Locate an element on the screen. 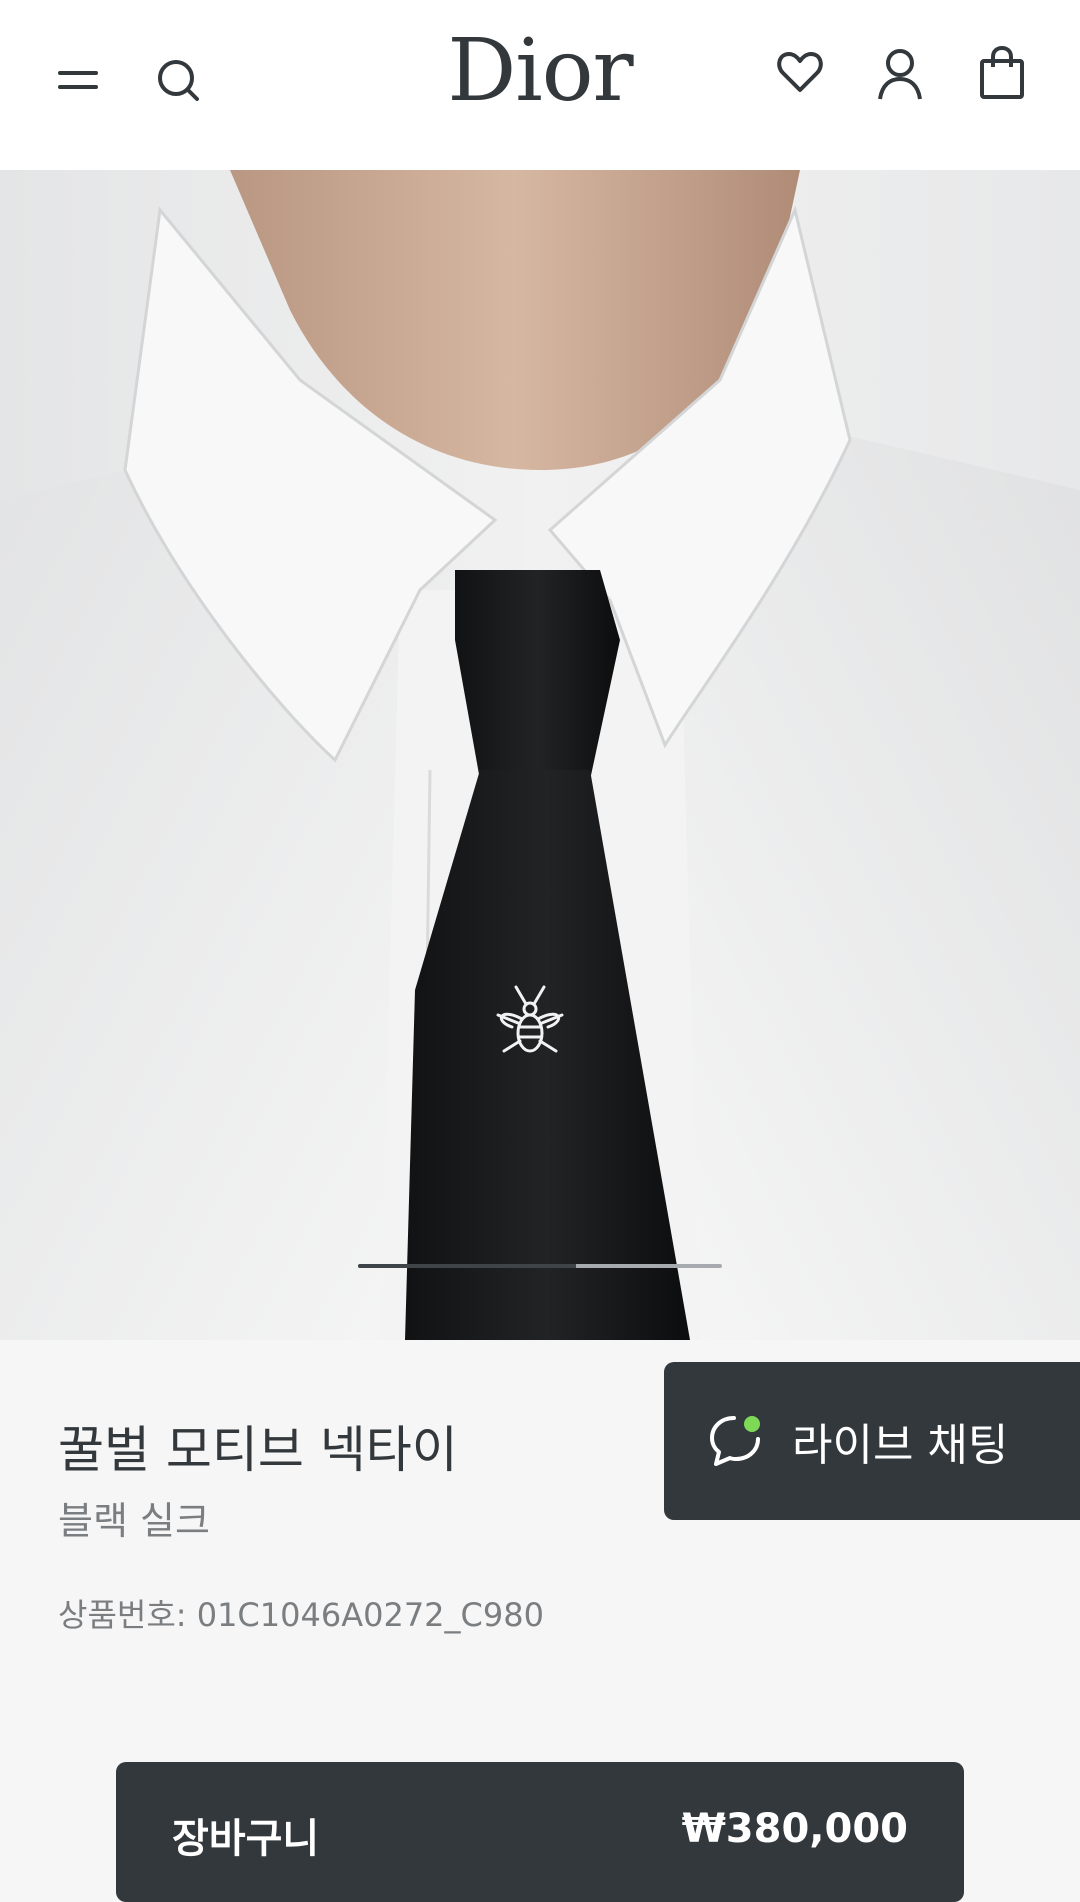 This screenshot has width=1080, height=1902. shopping-bag-icon is located at coordinates (1002, 73).